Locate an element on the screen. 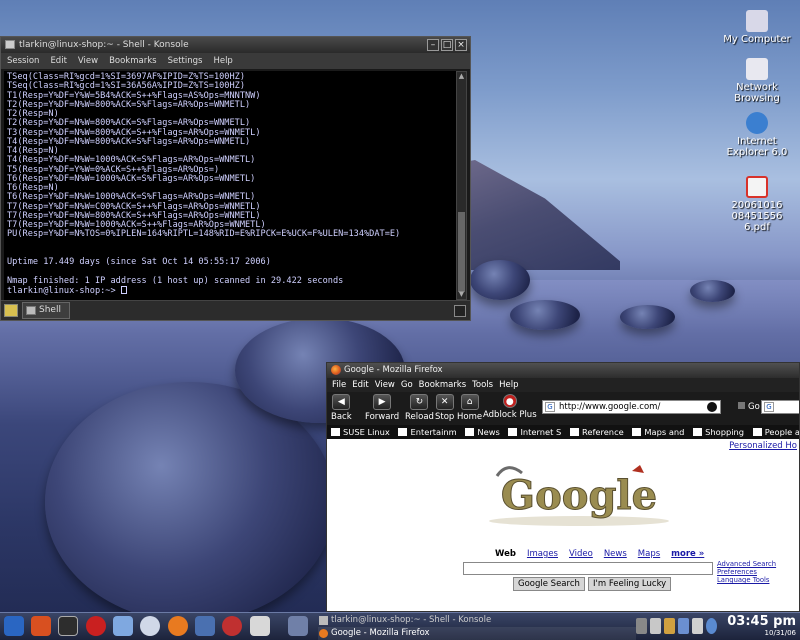  bluetooth-icon is located at coordinates (711, 626).